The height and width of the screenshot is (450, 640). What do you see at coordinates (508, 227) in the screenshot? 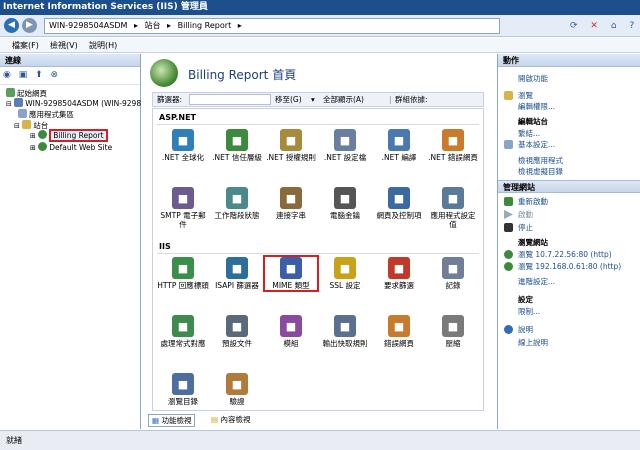
I see `stop-icon` at bounding box center [508, 227].